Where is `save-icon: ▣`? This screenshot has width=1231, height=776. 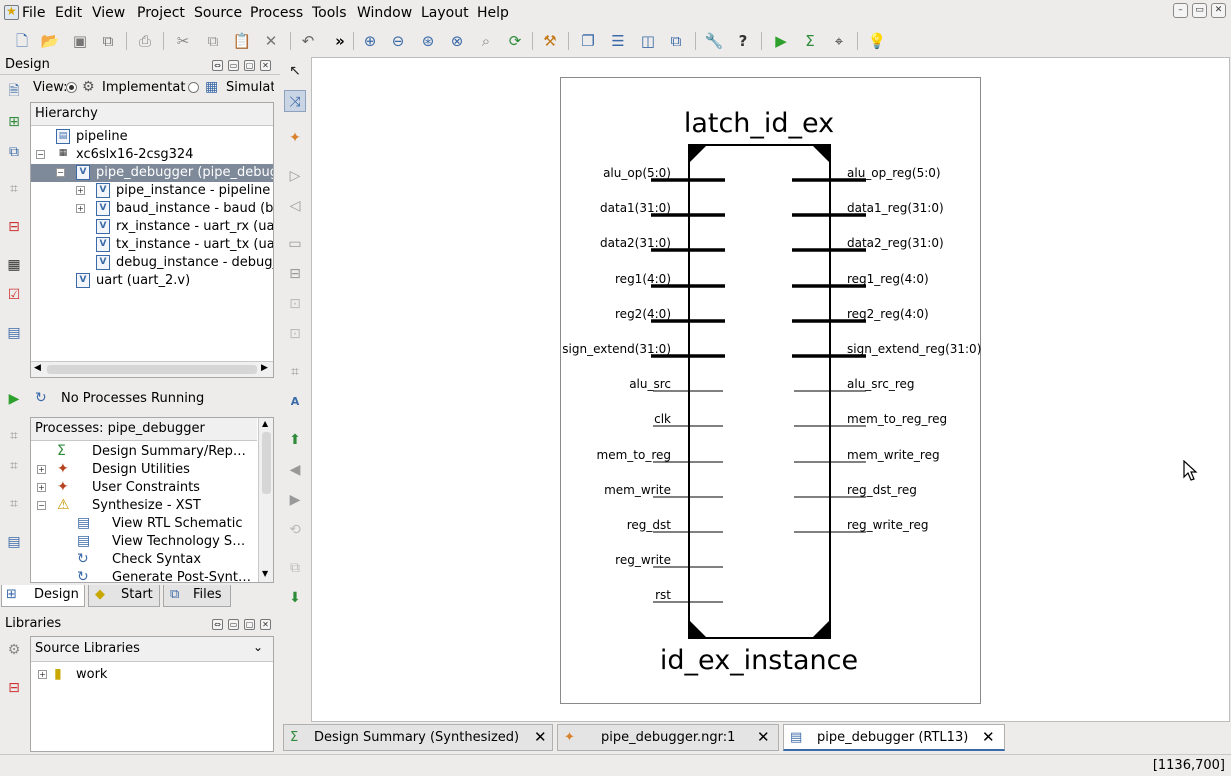 save-icon: ▣ is located at coordinates (80, 41).